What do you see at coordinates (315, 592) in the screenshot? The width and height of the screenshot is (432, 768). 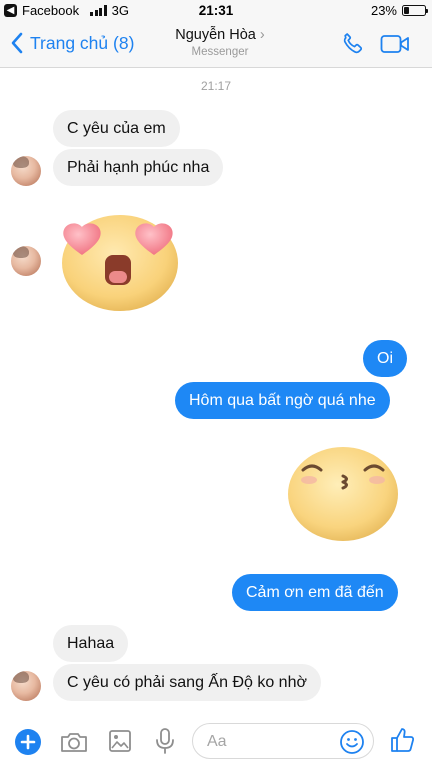 I see `message-outgoing: Cảm ơn em đã đến` at bounding box center [315, 592].